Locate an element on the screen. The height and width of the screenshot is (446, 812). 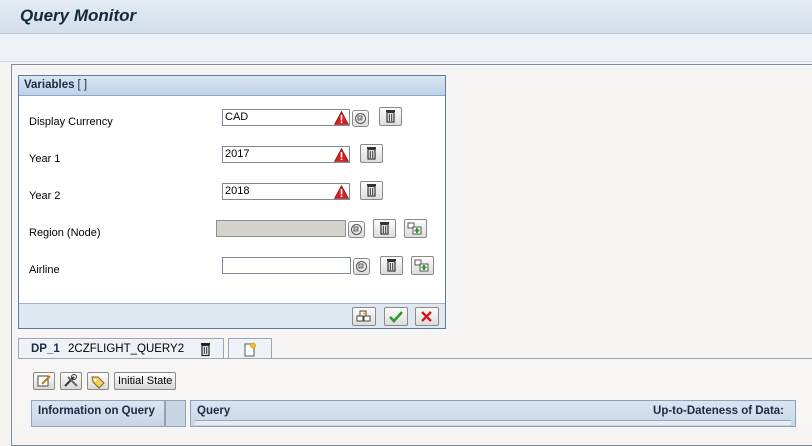
variables-footer is located at coordinates (232, 315).